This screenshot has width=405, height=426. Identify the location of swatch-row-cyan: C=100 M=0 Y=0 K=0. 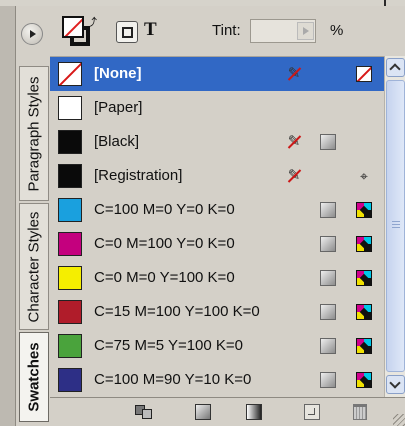
(217, 210).